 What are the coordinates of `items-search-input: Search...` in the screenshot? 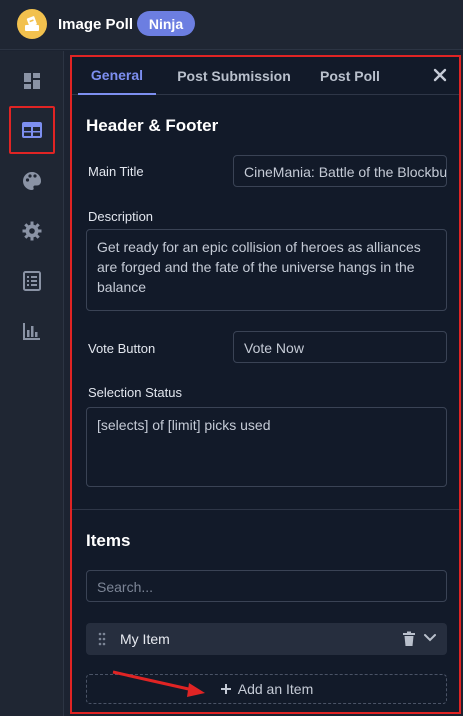 It's located at (266, 586).